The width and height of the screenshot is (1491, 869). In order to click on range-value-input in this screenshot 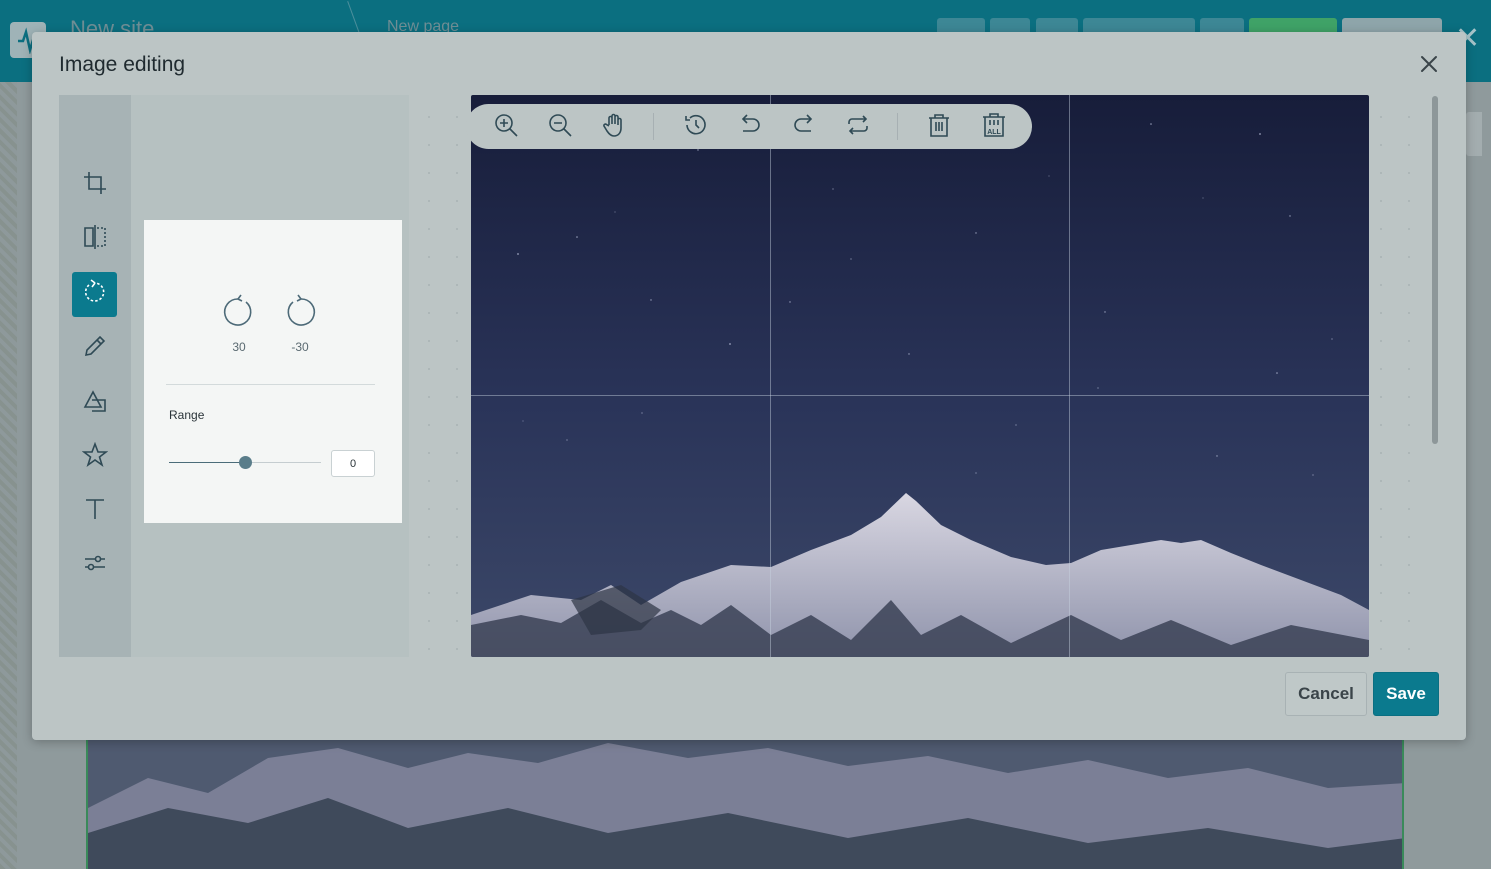, I will do `click(353, 463)`.